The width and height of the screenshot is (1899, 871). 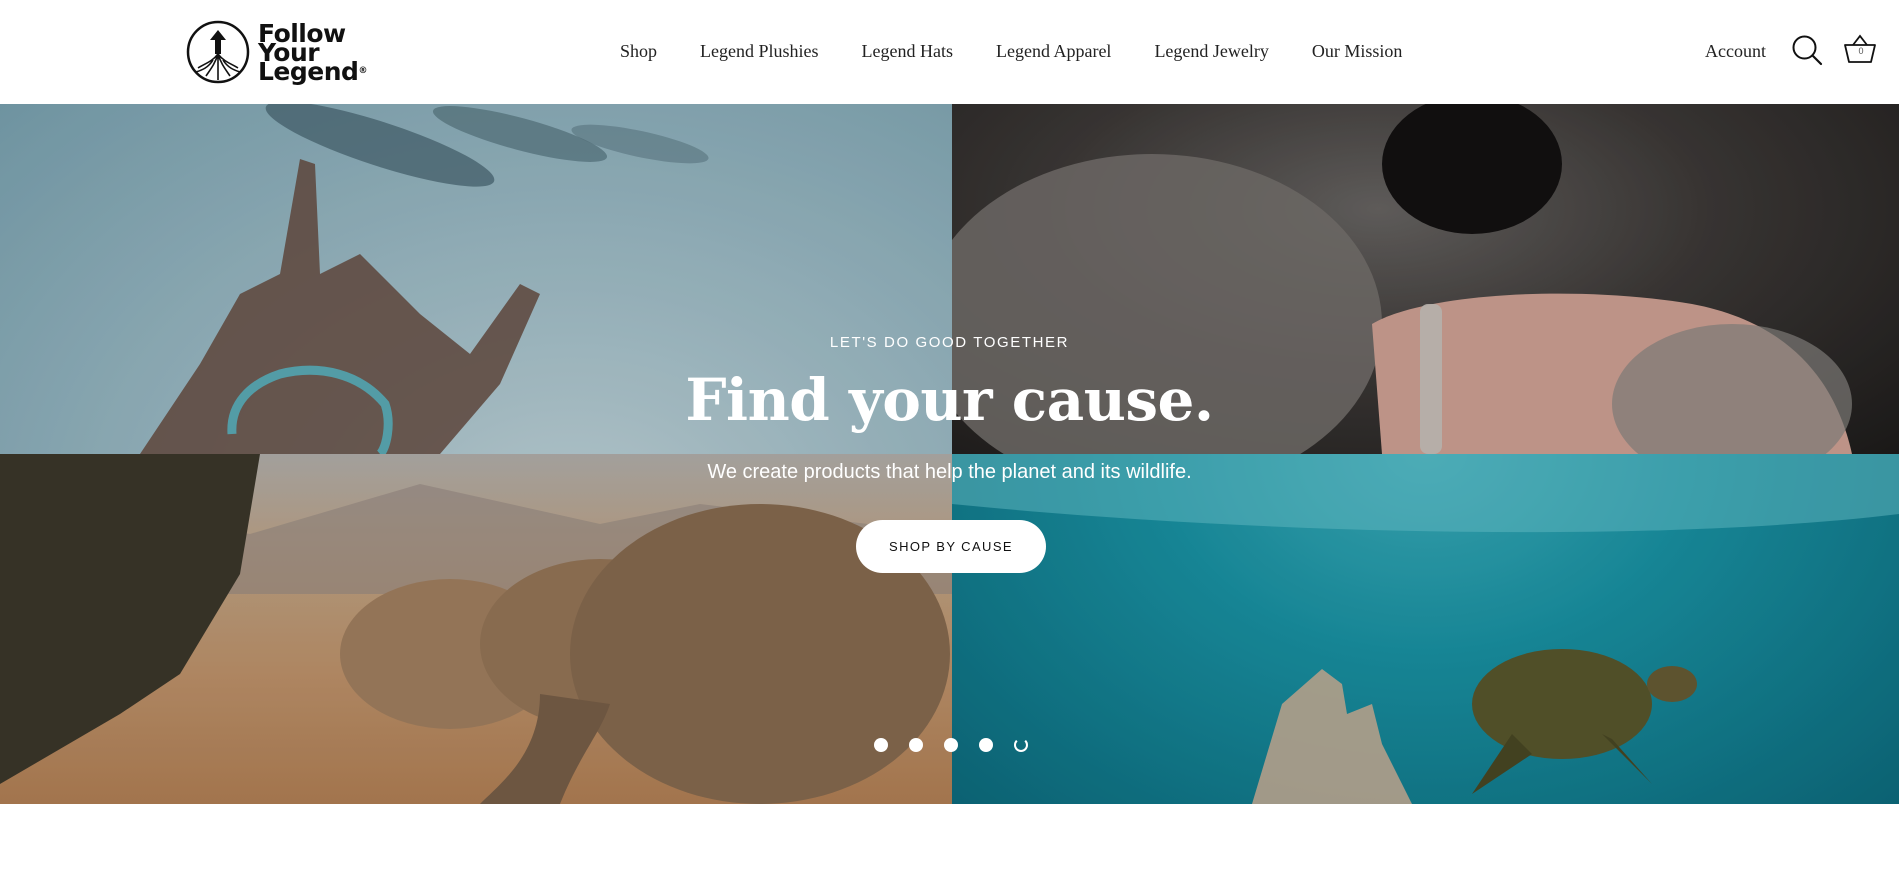 I want to click on brand-logo: Follow Your Legend®, so click(x=288, y=52).